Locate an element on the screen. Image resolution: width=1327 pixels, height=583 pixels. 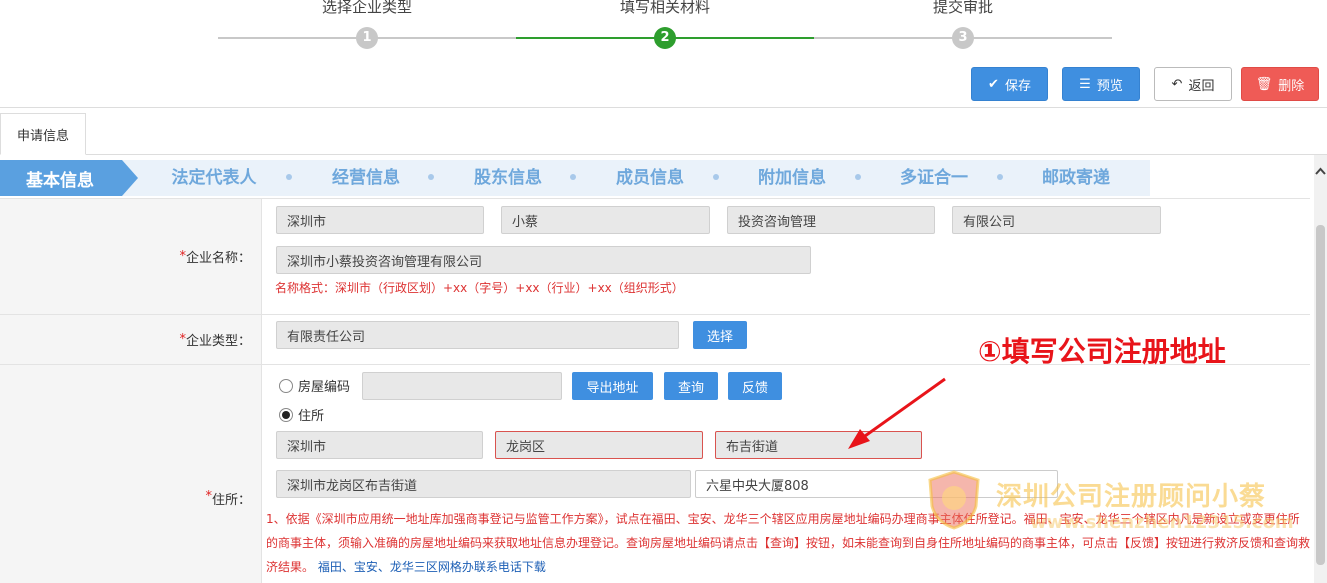
step-1-label: 选择企业类型 is located at coordinates (367, 8).